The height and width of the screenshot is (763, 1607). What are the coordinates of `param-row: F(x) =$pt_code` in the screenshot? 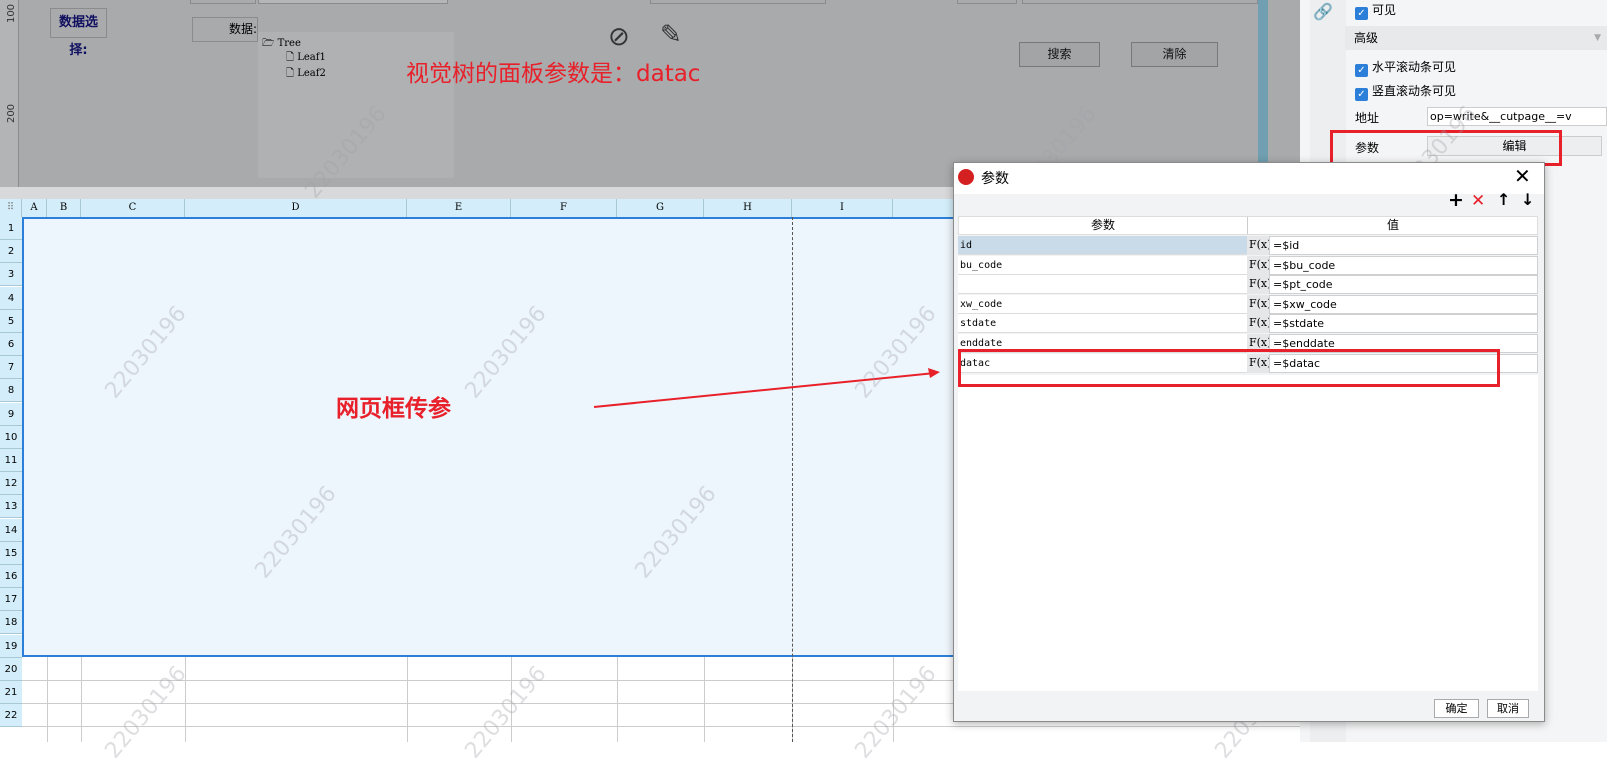 It's located at (1248, 285).